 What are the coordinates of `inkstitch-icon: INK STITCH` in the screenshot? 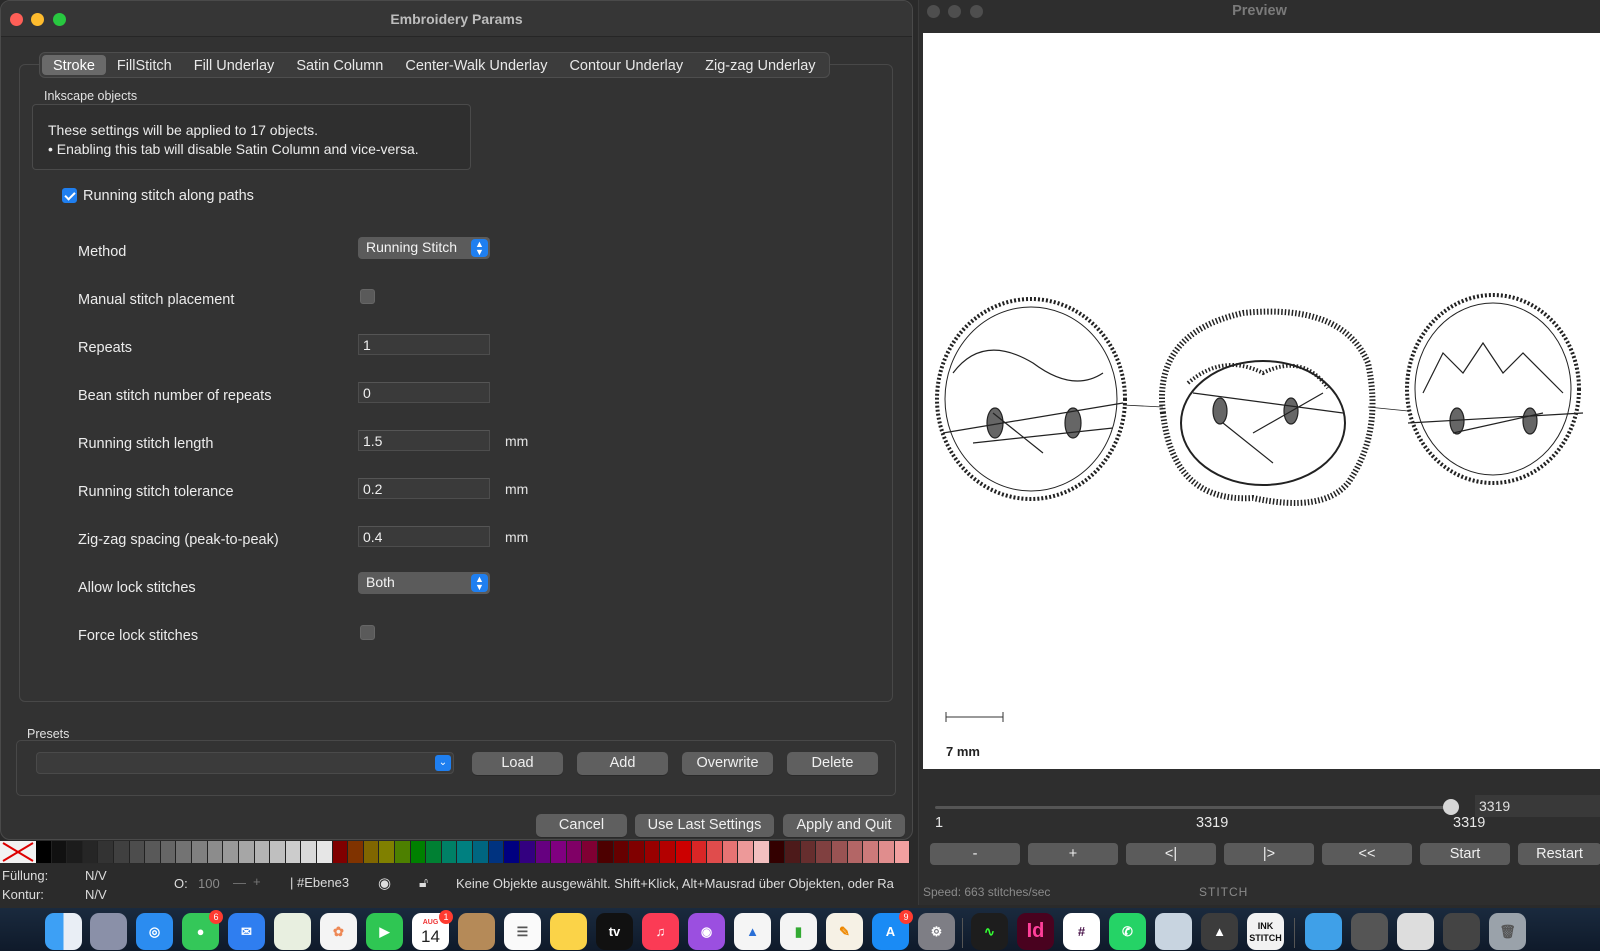 It's located at (1265, 931).